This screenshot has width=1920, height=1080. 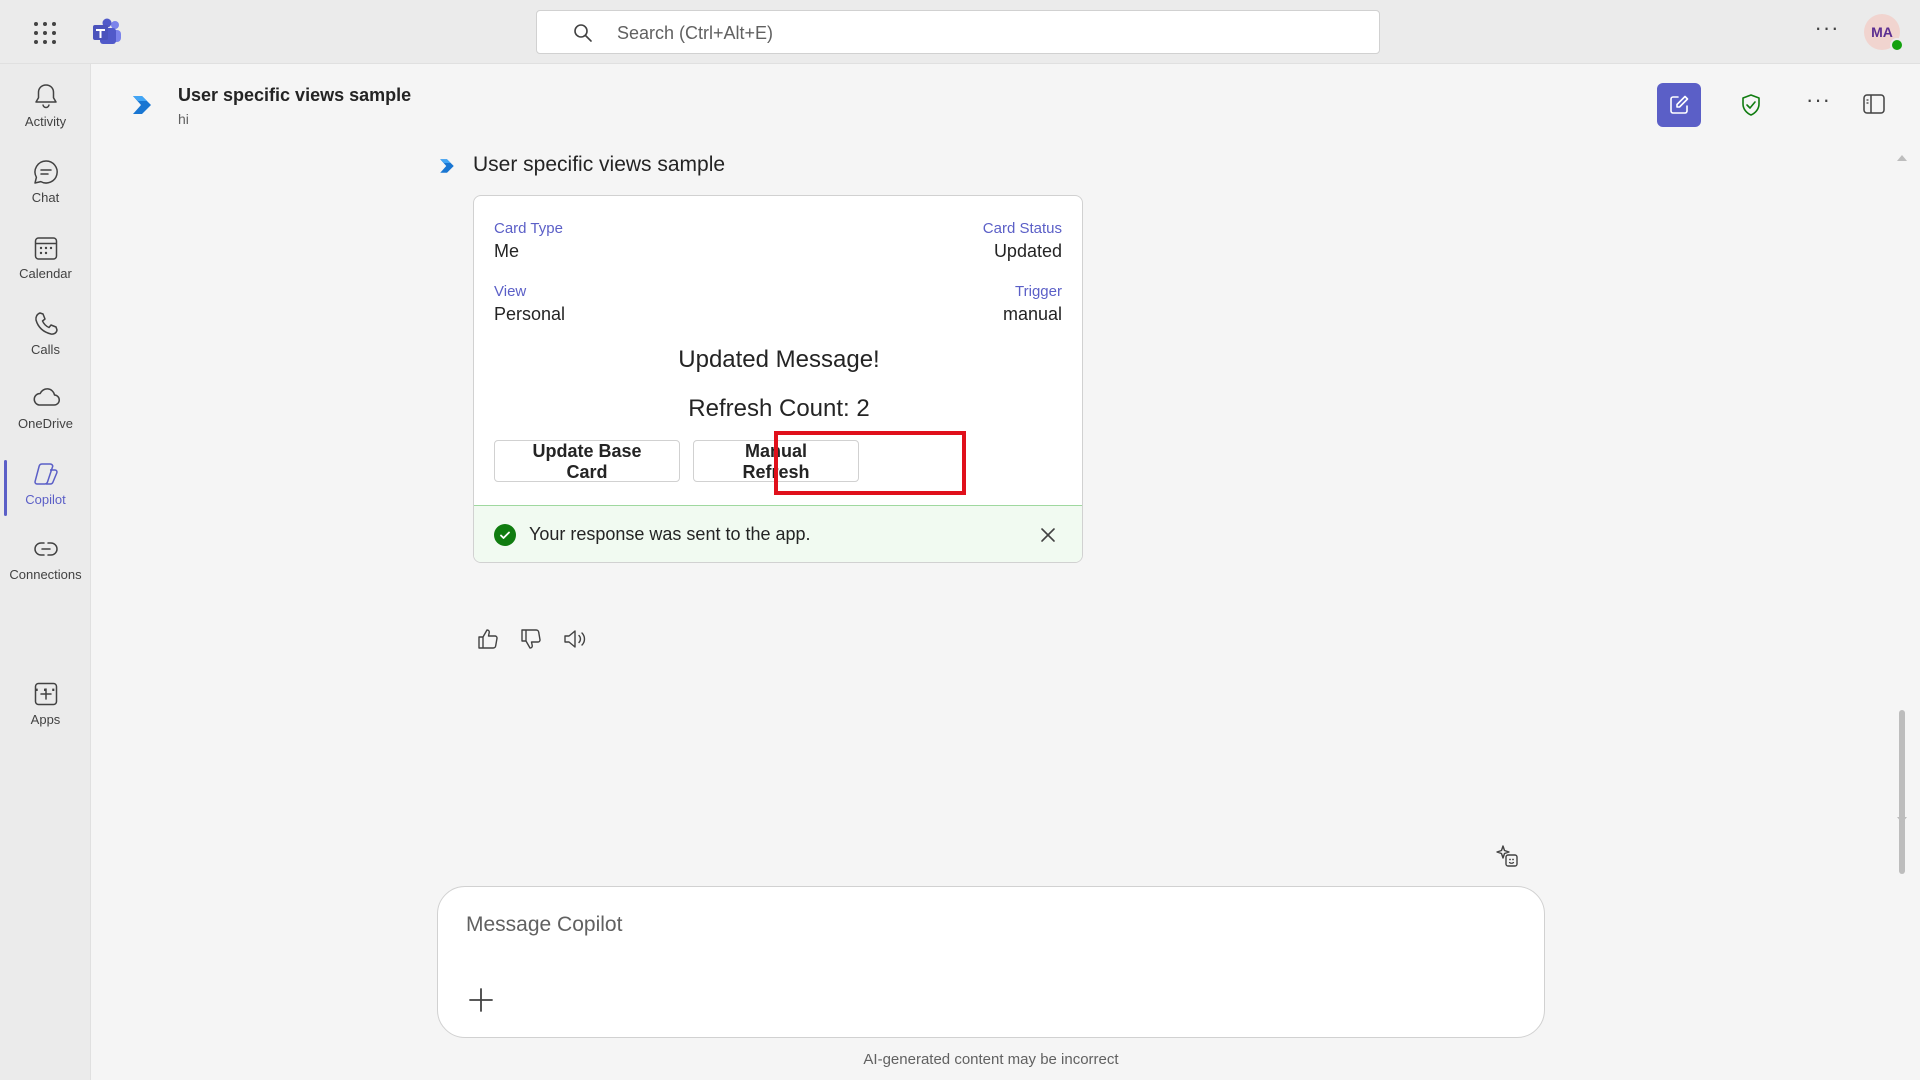 What do you see at coordinates (1006, 100) in the screenshot?
I see `chat-header: User specific views sample hi ···` at bounding box center [1006, 100].